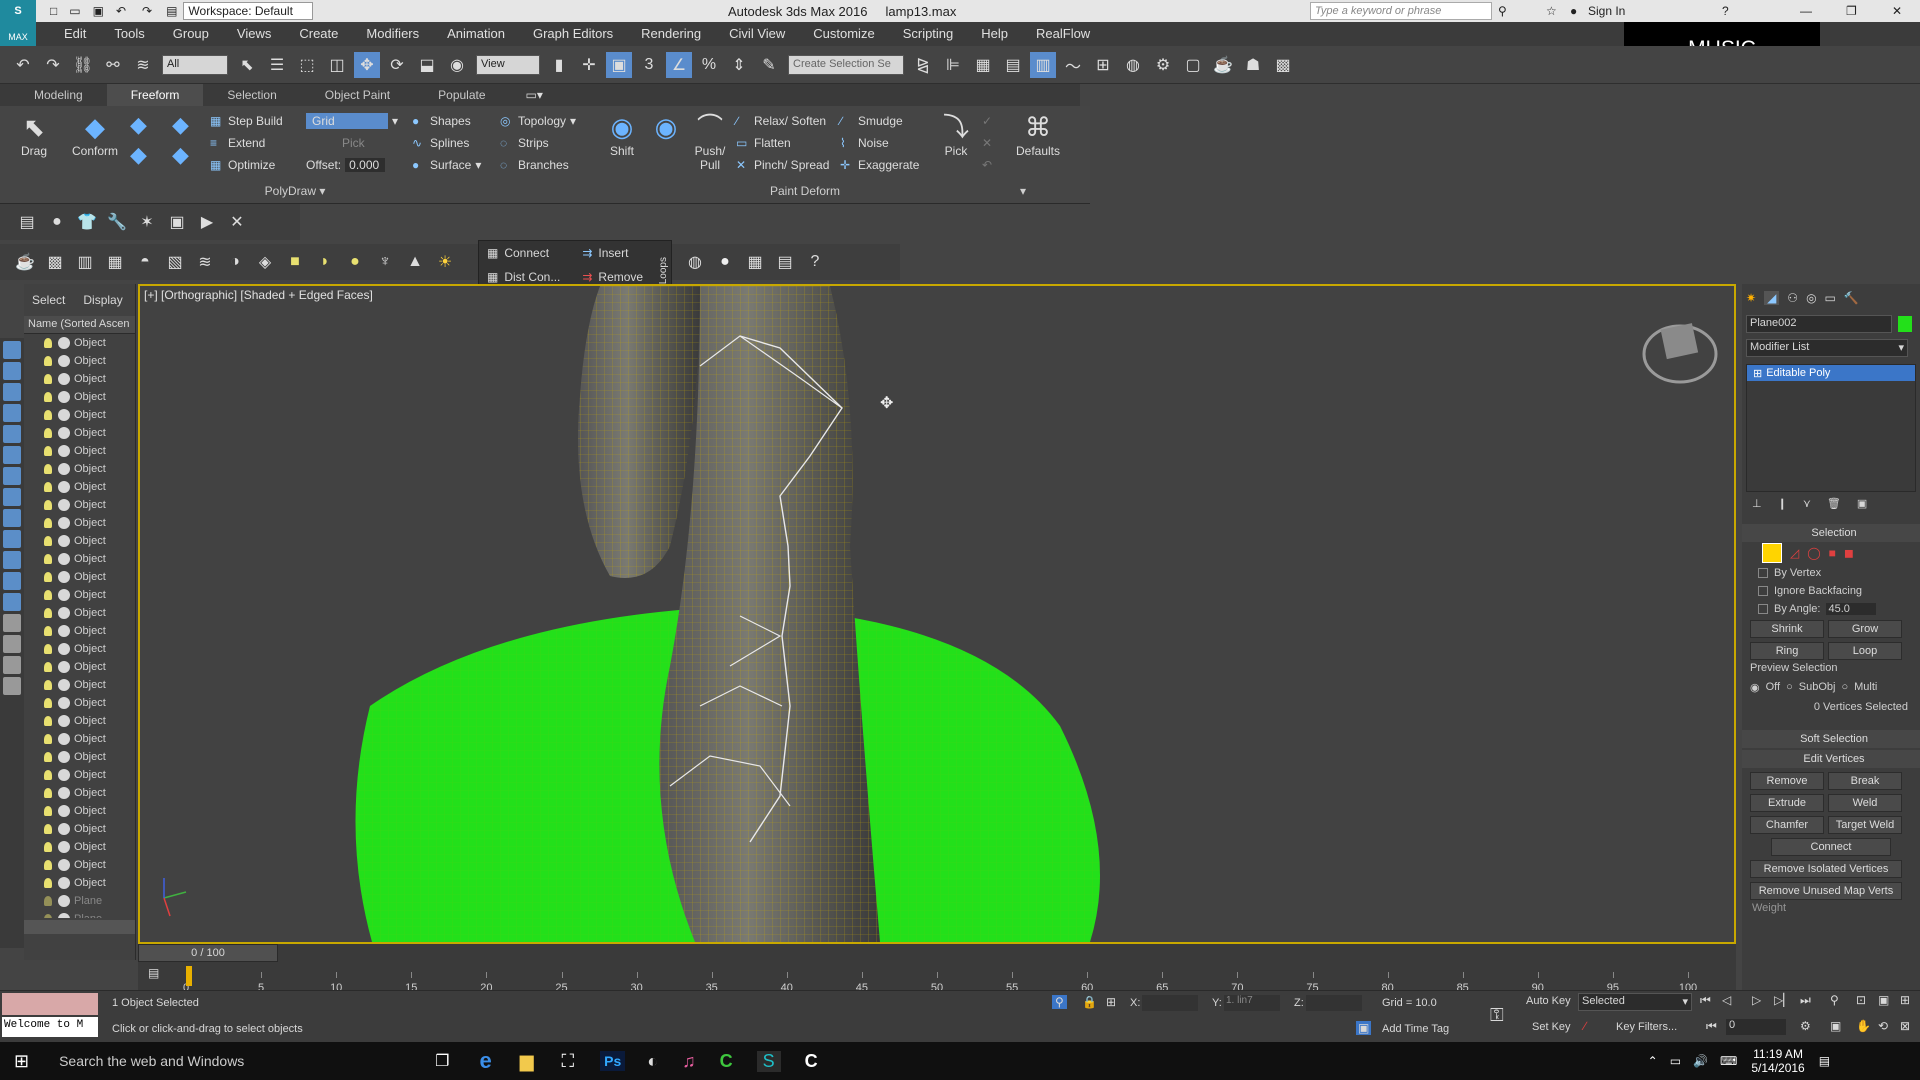  Describe the element at coordinates (1805, 1026) in the screenshot. I see `time-config-icon: ⚙` at that location.